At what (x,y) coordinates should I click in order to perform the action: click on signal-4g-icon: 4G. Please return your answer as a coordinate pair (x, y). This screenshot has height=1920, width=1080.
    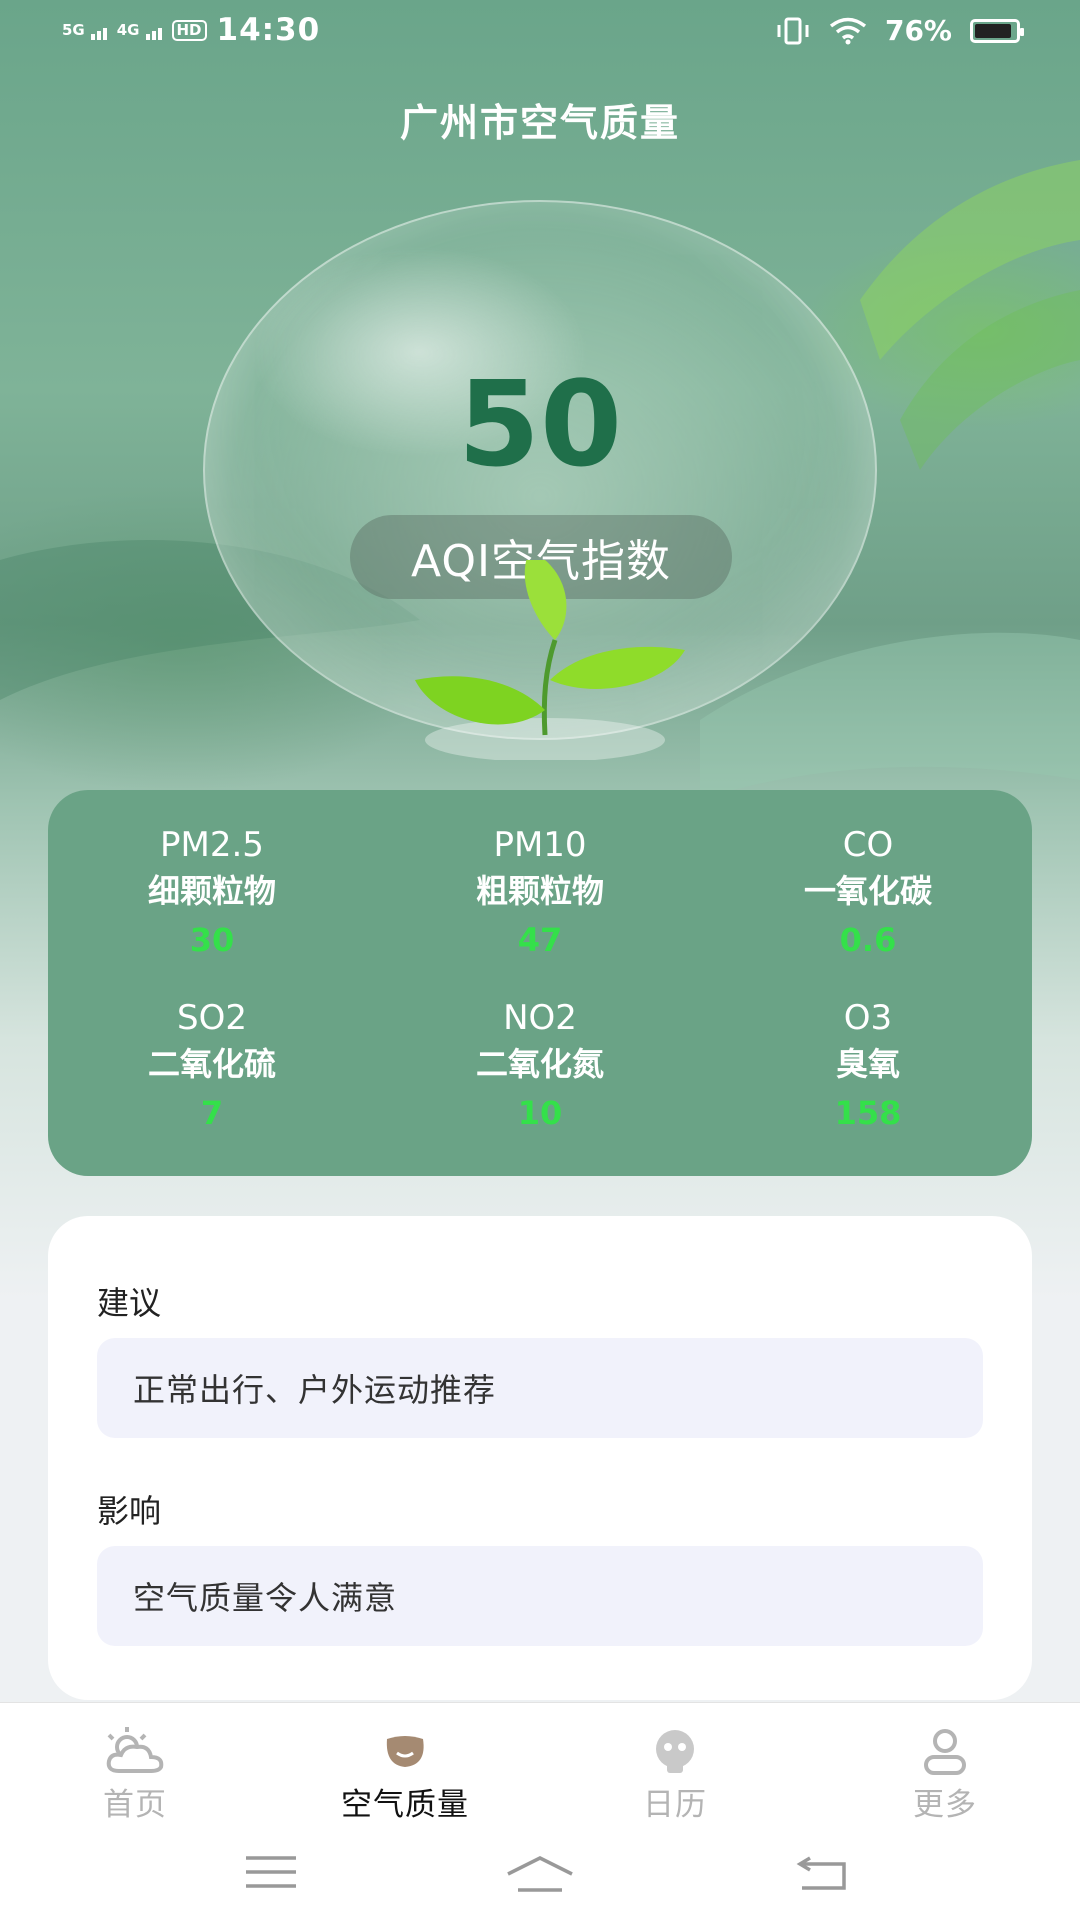
    Looking at the image, I should click on (139, 31).